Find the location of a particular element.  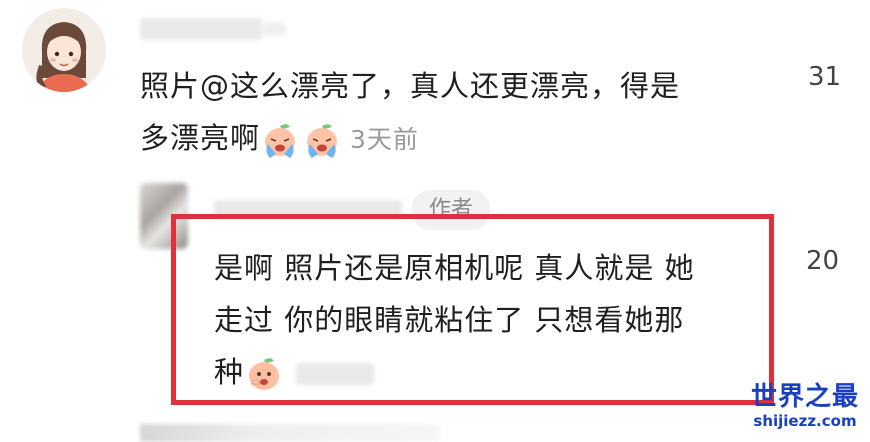

comment-body: 照片@这么漂亮了，真人还更漂亮，得是 多漂亮啊 3天前 is located at coordinates (410, 113).